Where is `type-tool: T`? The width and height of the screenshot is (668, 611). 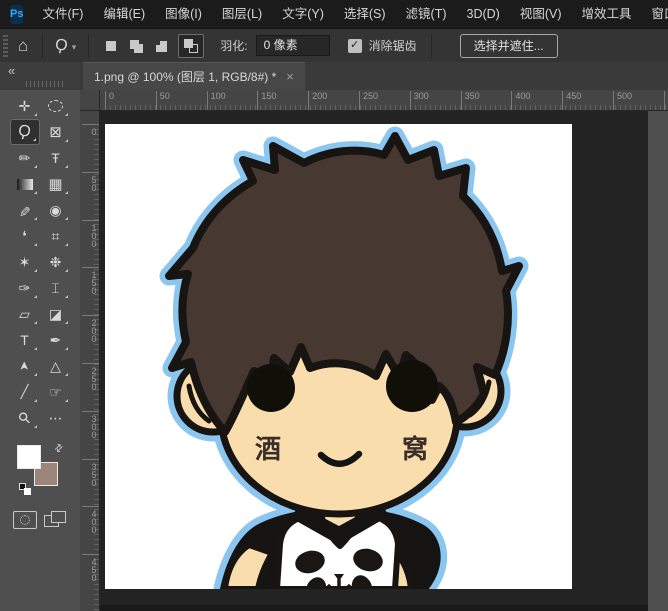 type-tool: T is located at coordinates (25, 340).